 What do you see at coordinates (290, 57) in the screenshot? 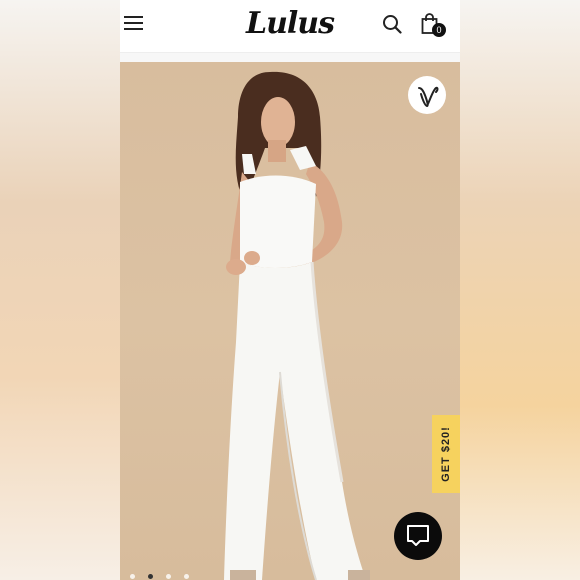
I see `header-spacer` at bounding box center [290, 57].